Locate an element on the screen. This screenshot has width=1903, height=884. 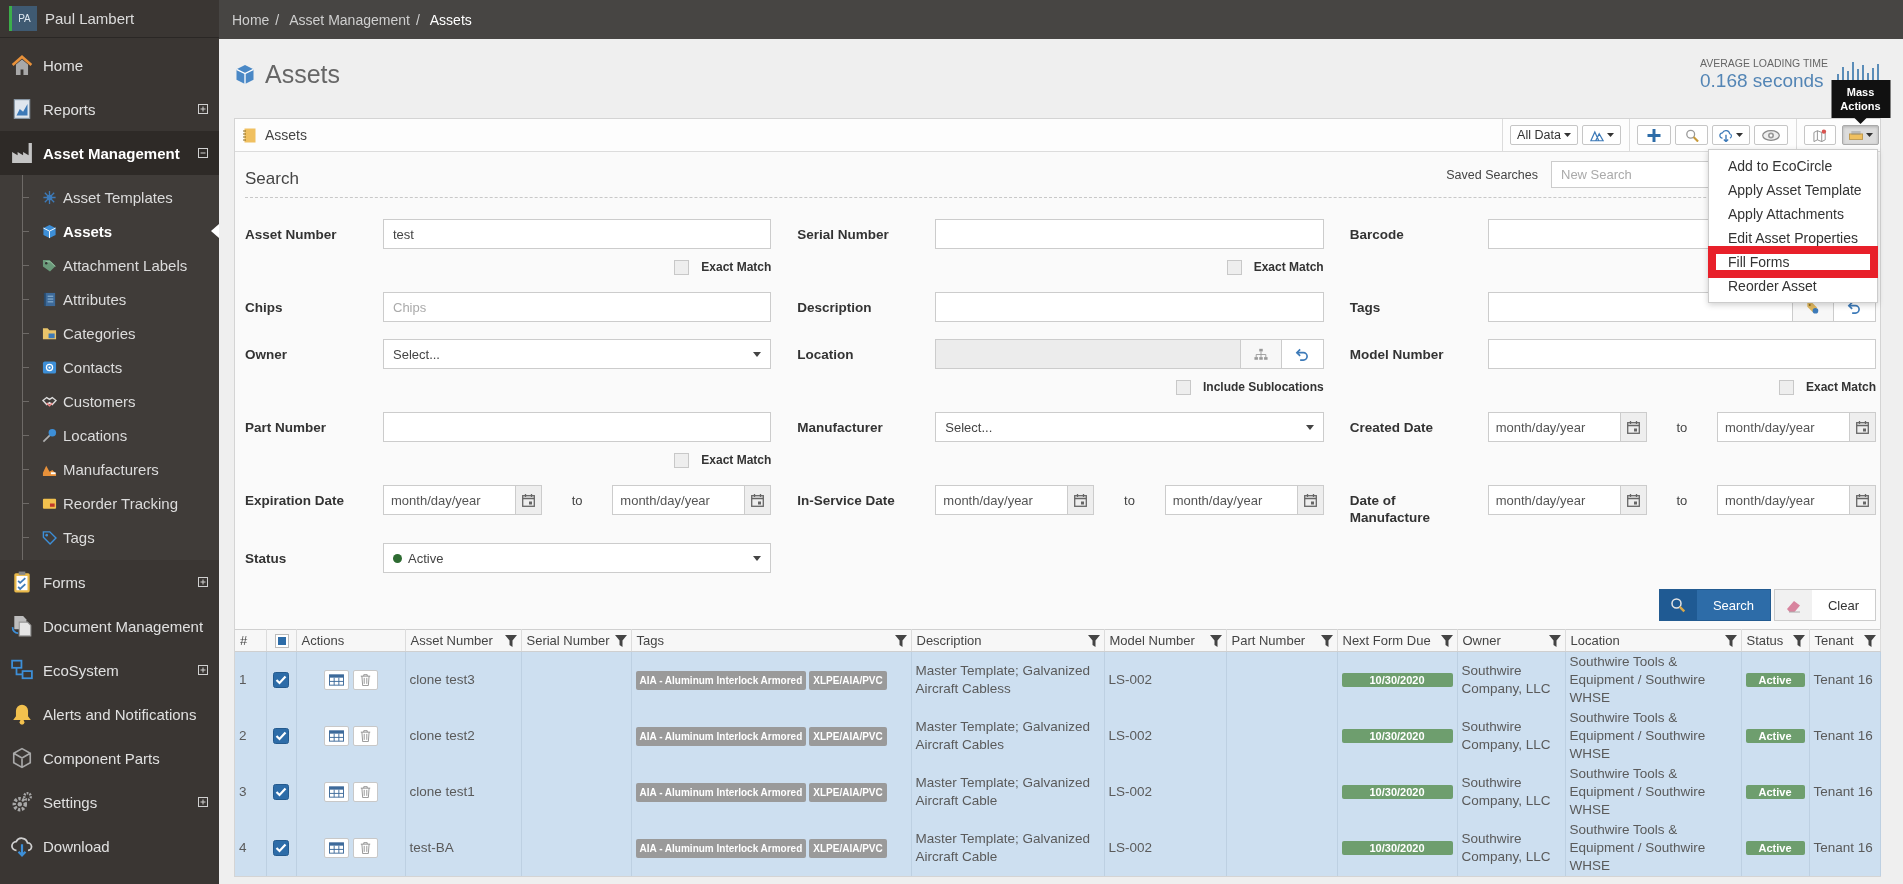
user-avatar: PA is located at coordinates (23, 18).